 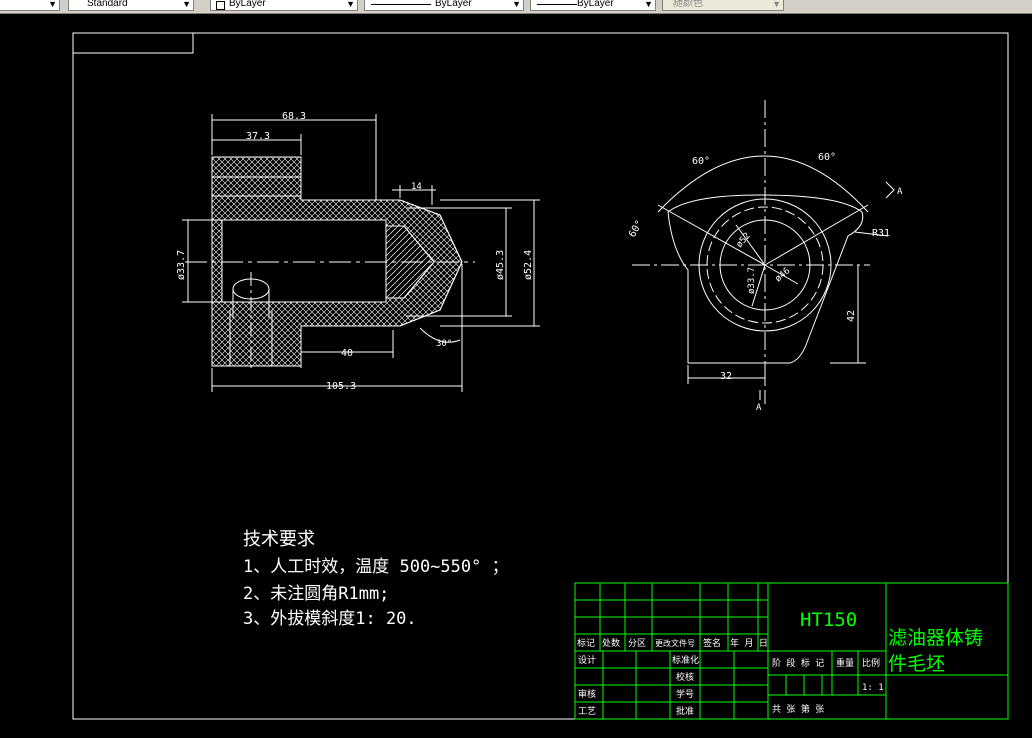 What do you see at coordinates (587, 711) in the screenshot?
I see `label-process: 工艺` at bounding box center [587, 711].